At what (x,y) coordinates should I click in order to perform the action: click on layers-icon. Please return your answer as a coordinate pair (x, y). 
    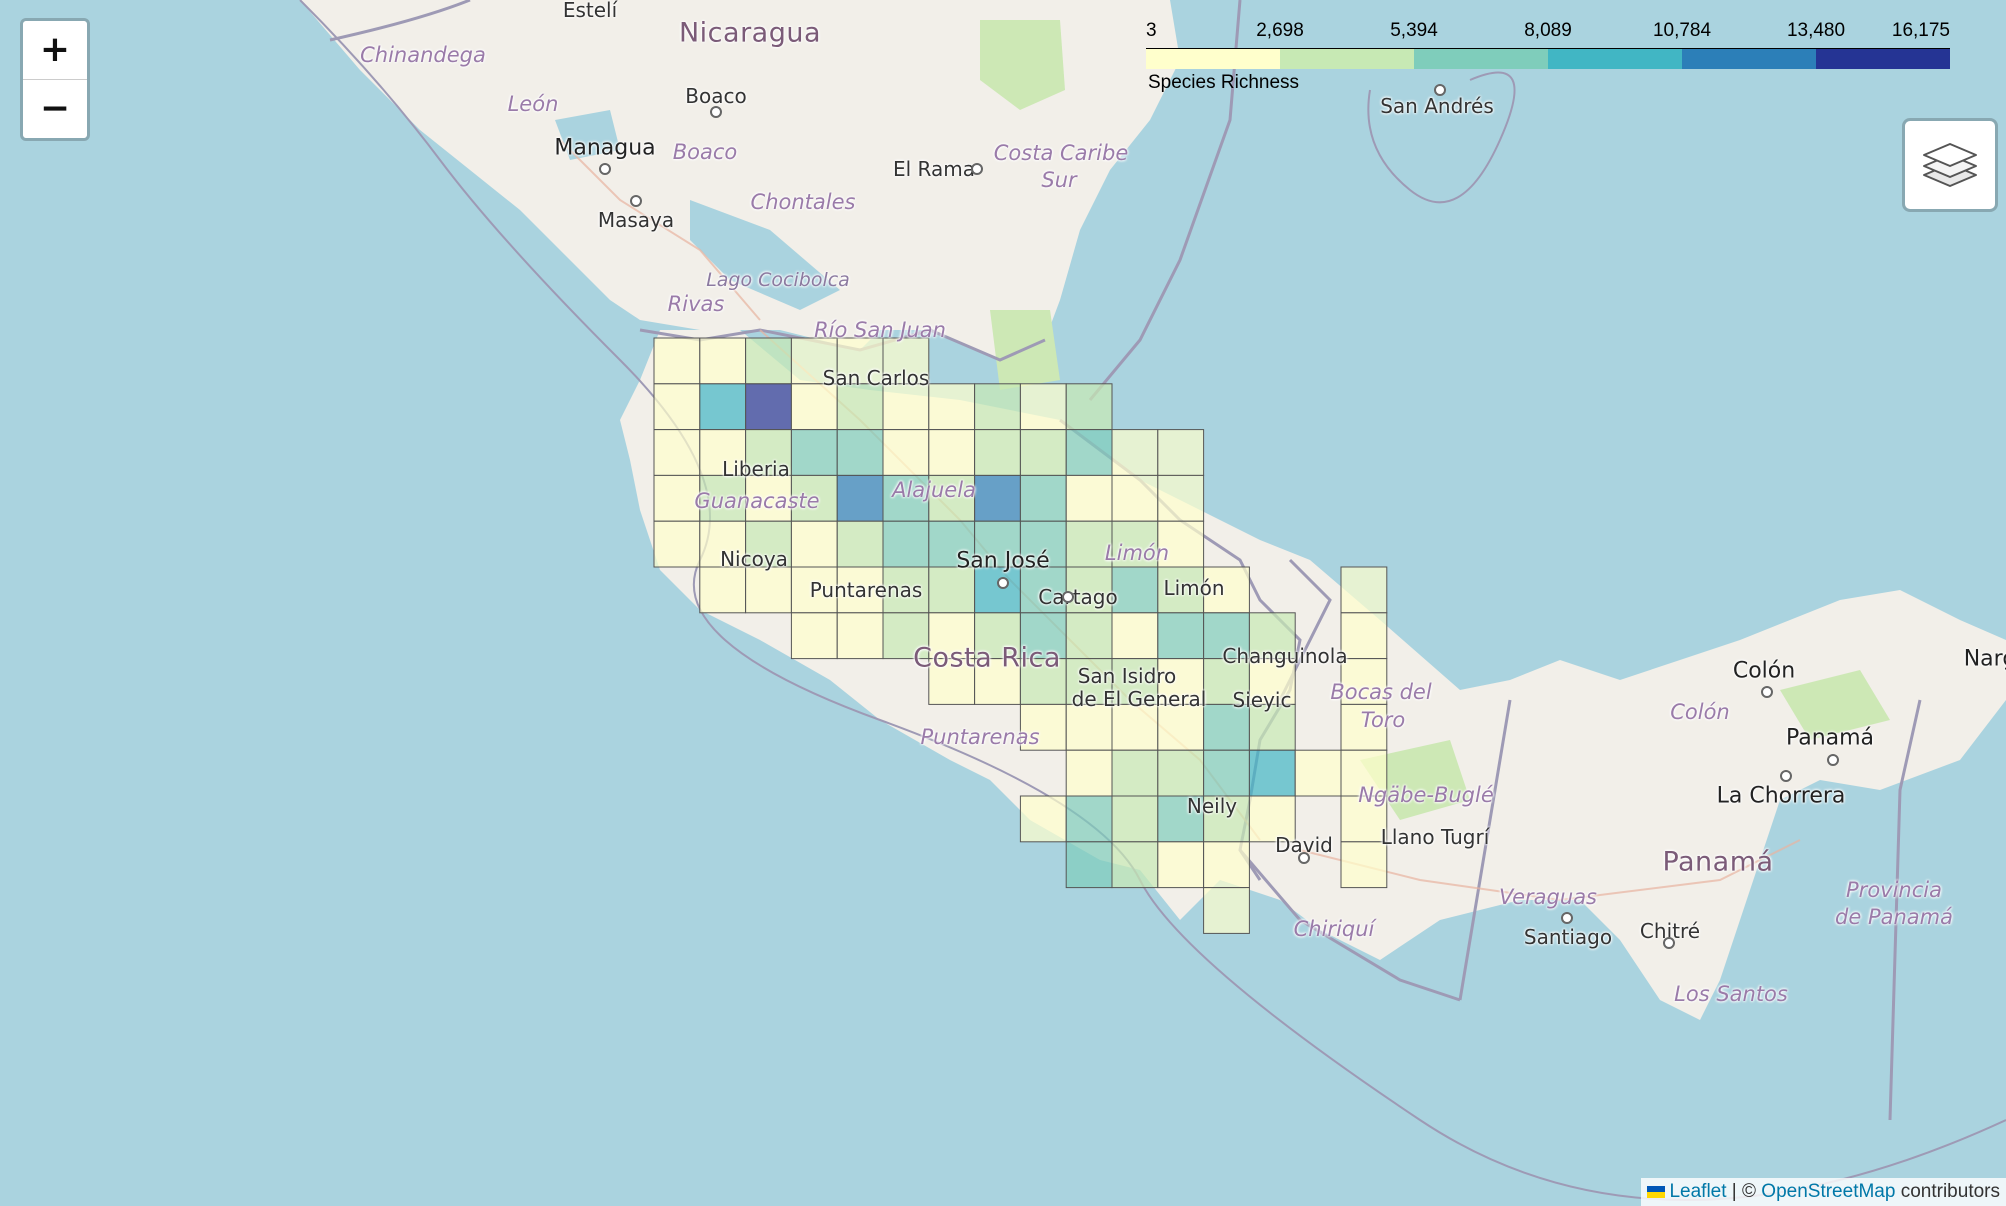
    Looking at the image, I should click on (1950, 165).